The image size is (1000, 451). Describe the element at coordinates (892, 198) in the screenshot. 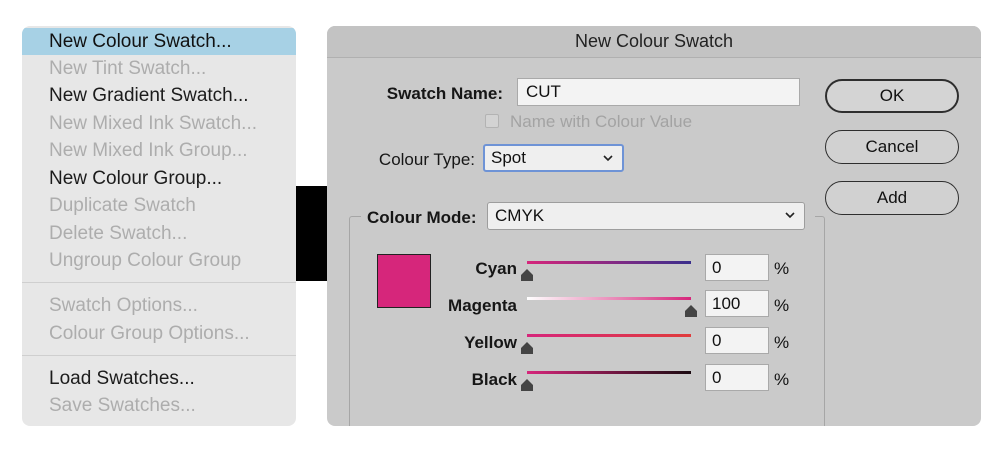

I see `add-button: Add` at that location.